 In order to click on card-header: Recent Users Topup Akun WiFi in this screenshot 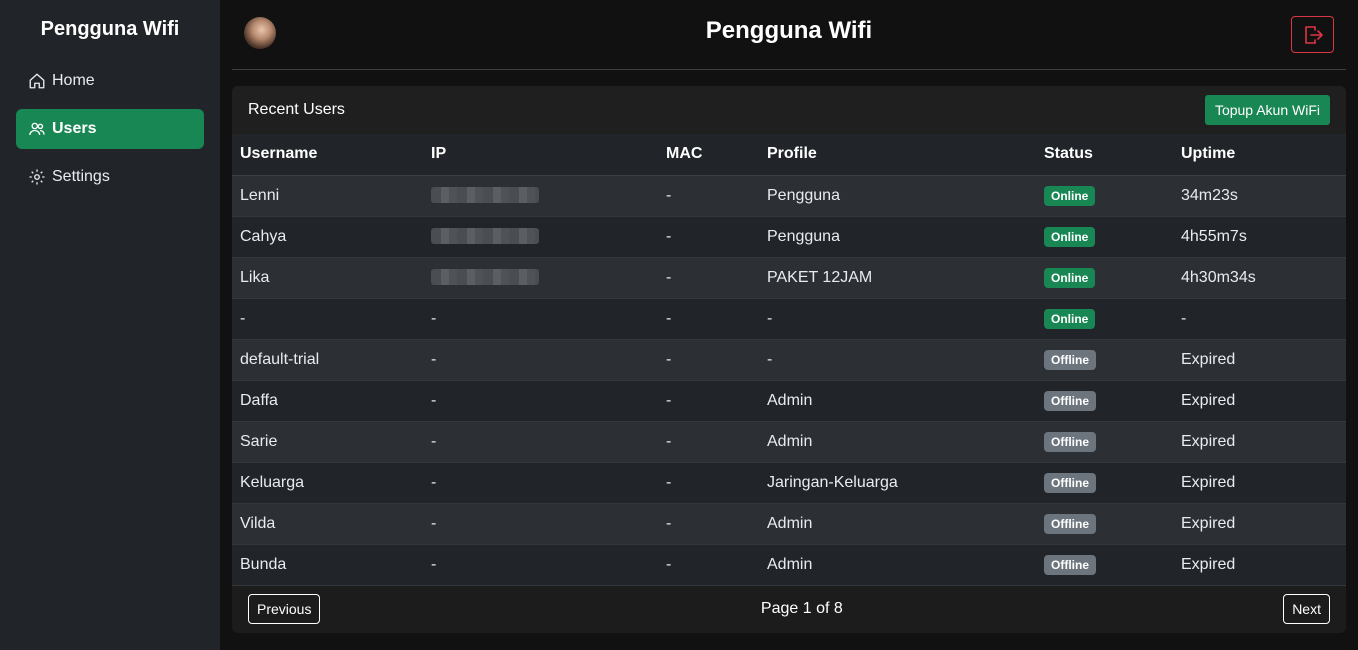, I will do `click(789, 110)`.